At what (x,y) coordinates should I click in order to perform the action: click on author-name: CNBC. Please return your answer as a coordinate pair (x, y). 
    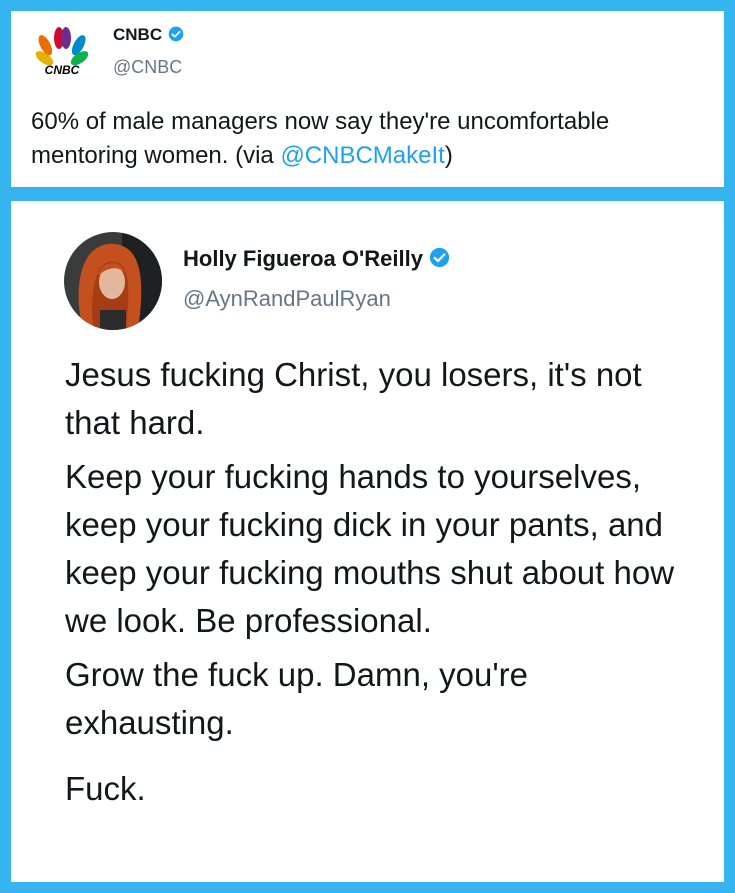
    Looking at the image, I should click on (148, 36).